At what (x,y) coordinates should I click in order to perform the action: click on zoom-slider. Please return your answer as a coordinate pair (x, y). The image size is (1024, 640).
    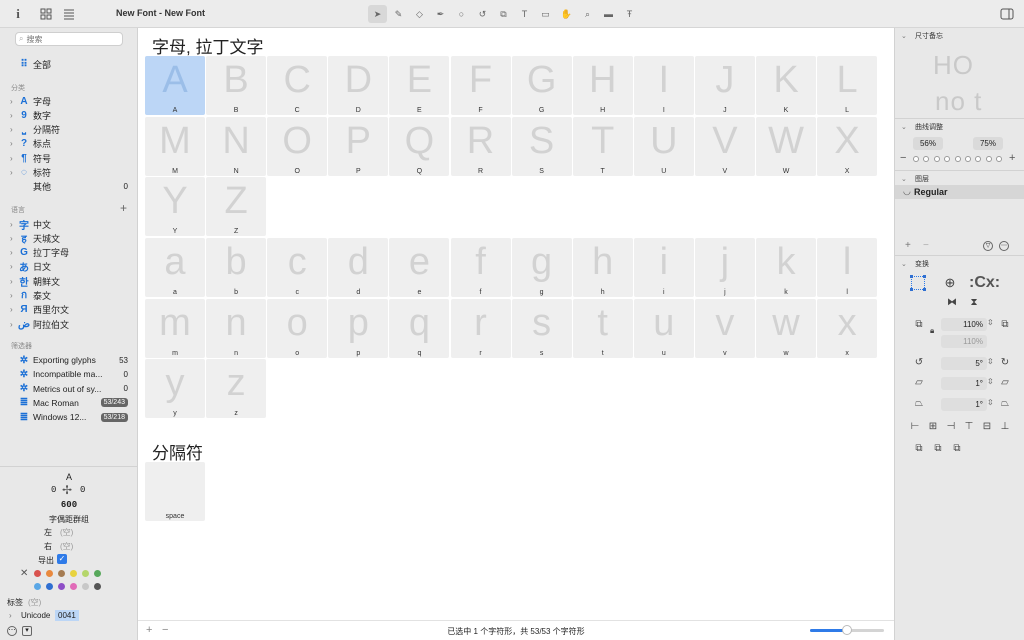
    Looking at the image, I should click on (847, 630).